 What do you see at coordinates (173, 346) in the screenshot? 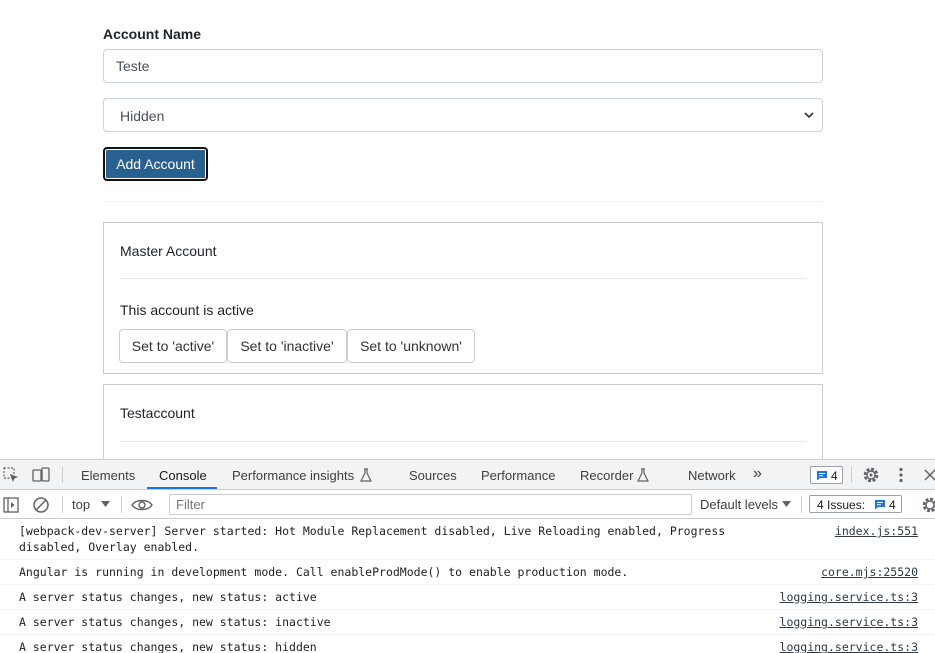
I see `set-active-button: Set to 'active'` at bounding box center [173, 346].